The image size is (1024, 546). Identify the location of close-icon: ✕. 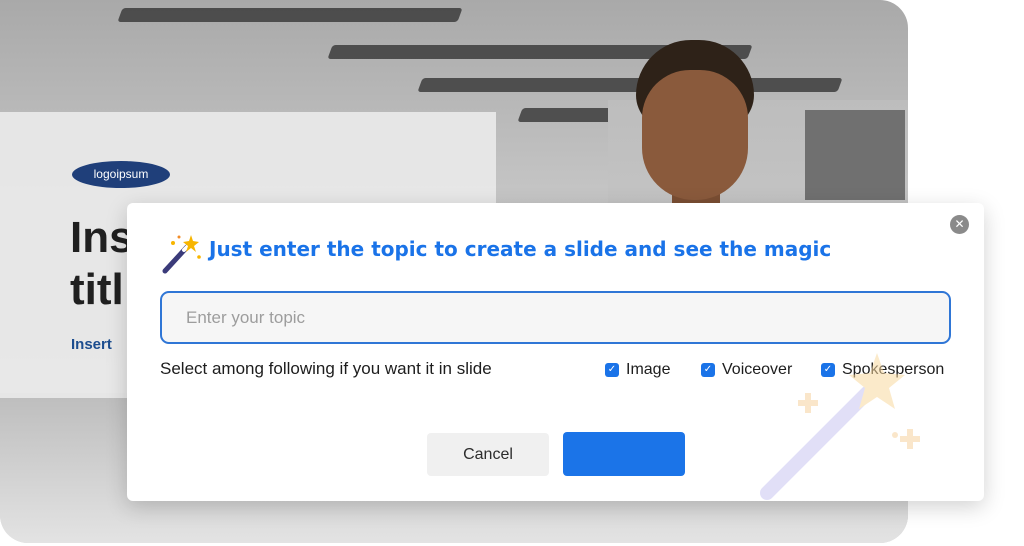
(959, 224).